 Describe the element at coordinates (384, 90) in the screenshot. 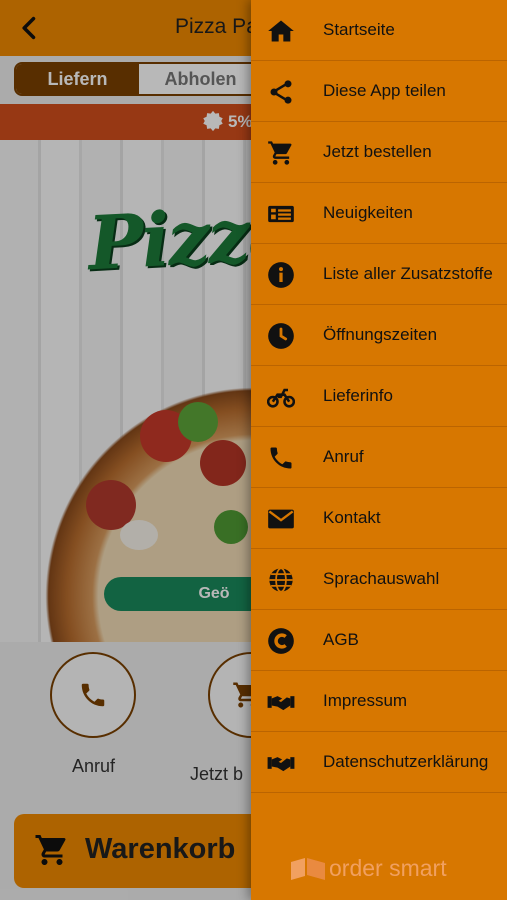

I see `menu-item-label: Diese App teilen` at that location.